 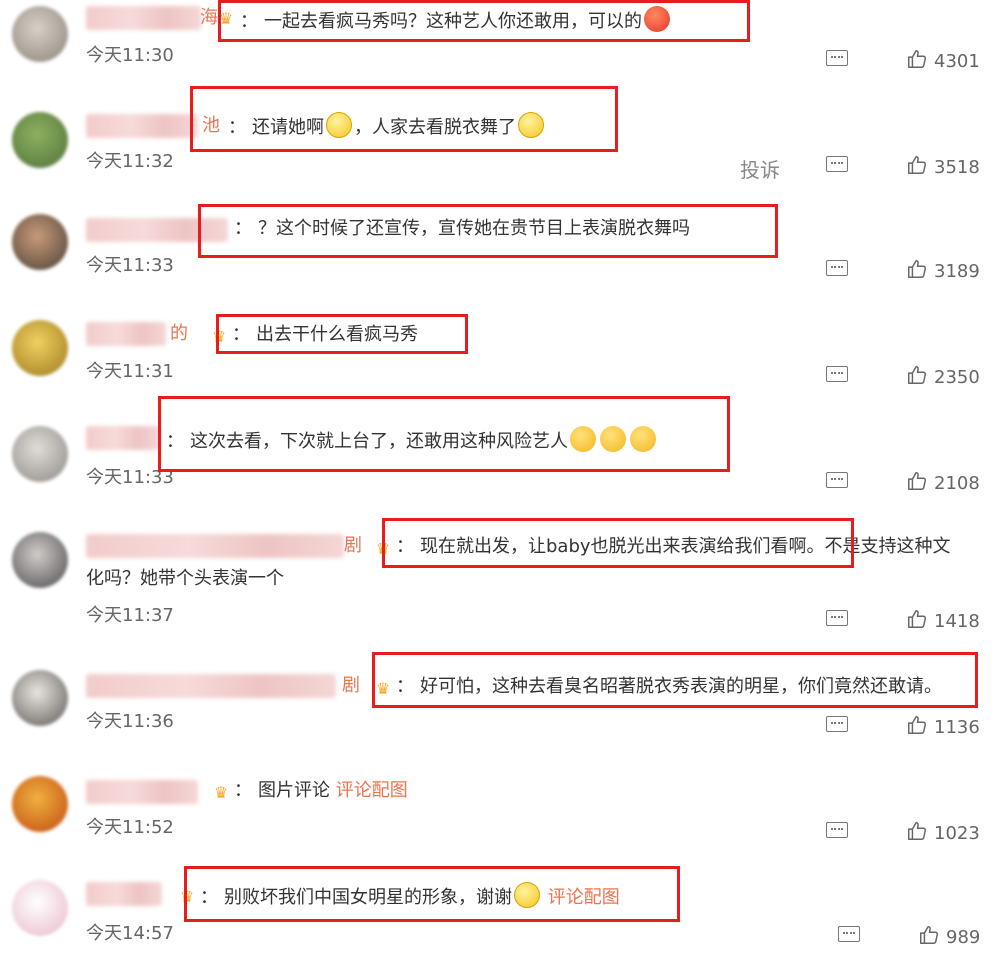 I want to click on like-button: 2350, so click(x=943, y=377).